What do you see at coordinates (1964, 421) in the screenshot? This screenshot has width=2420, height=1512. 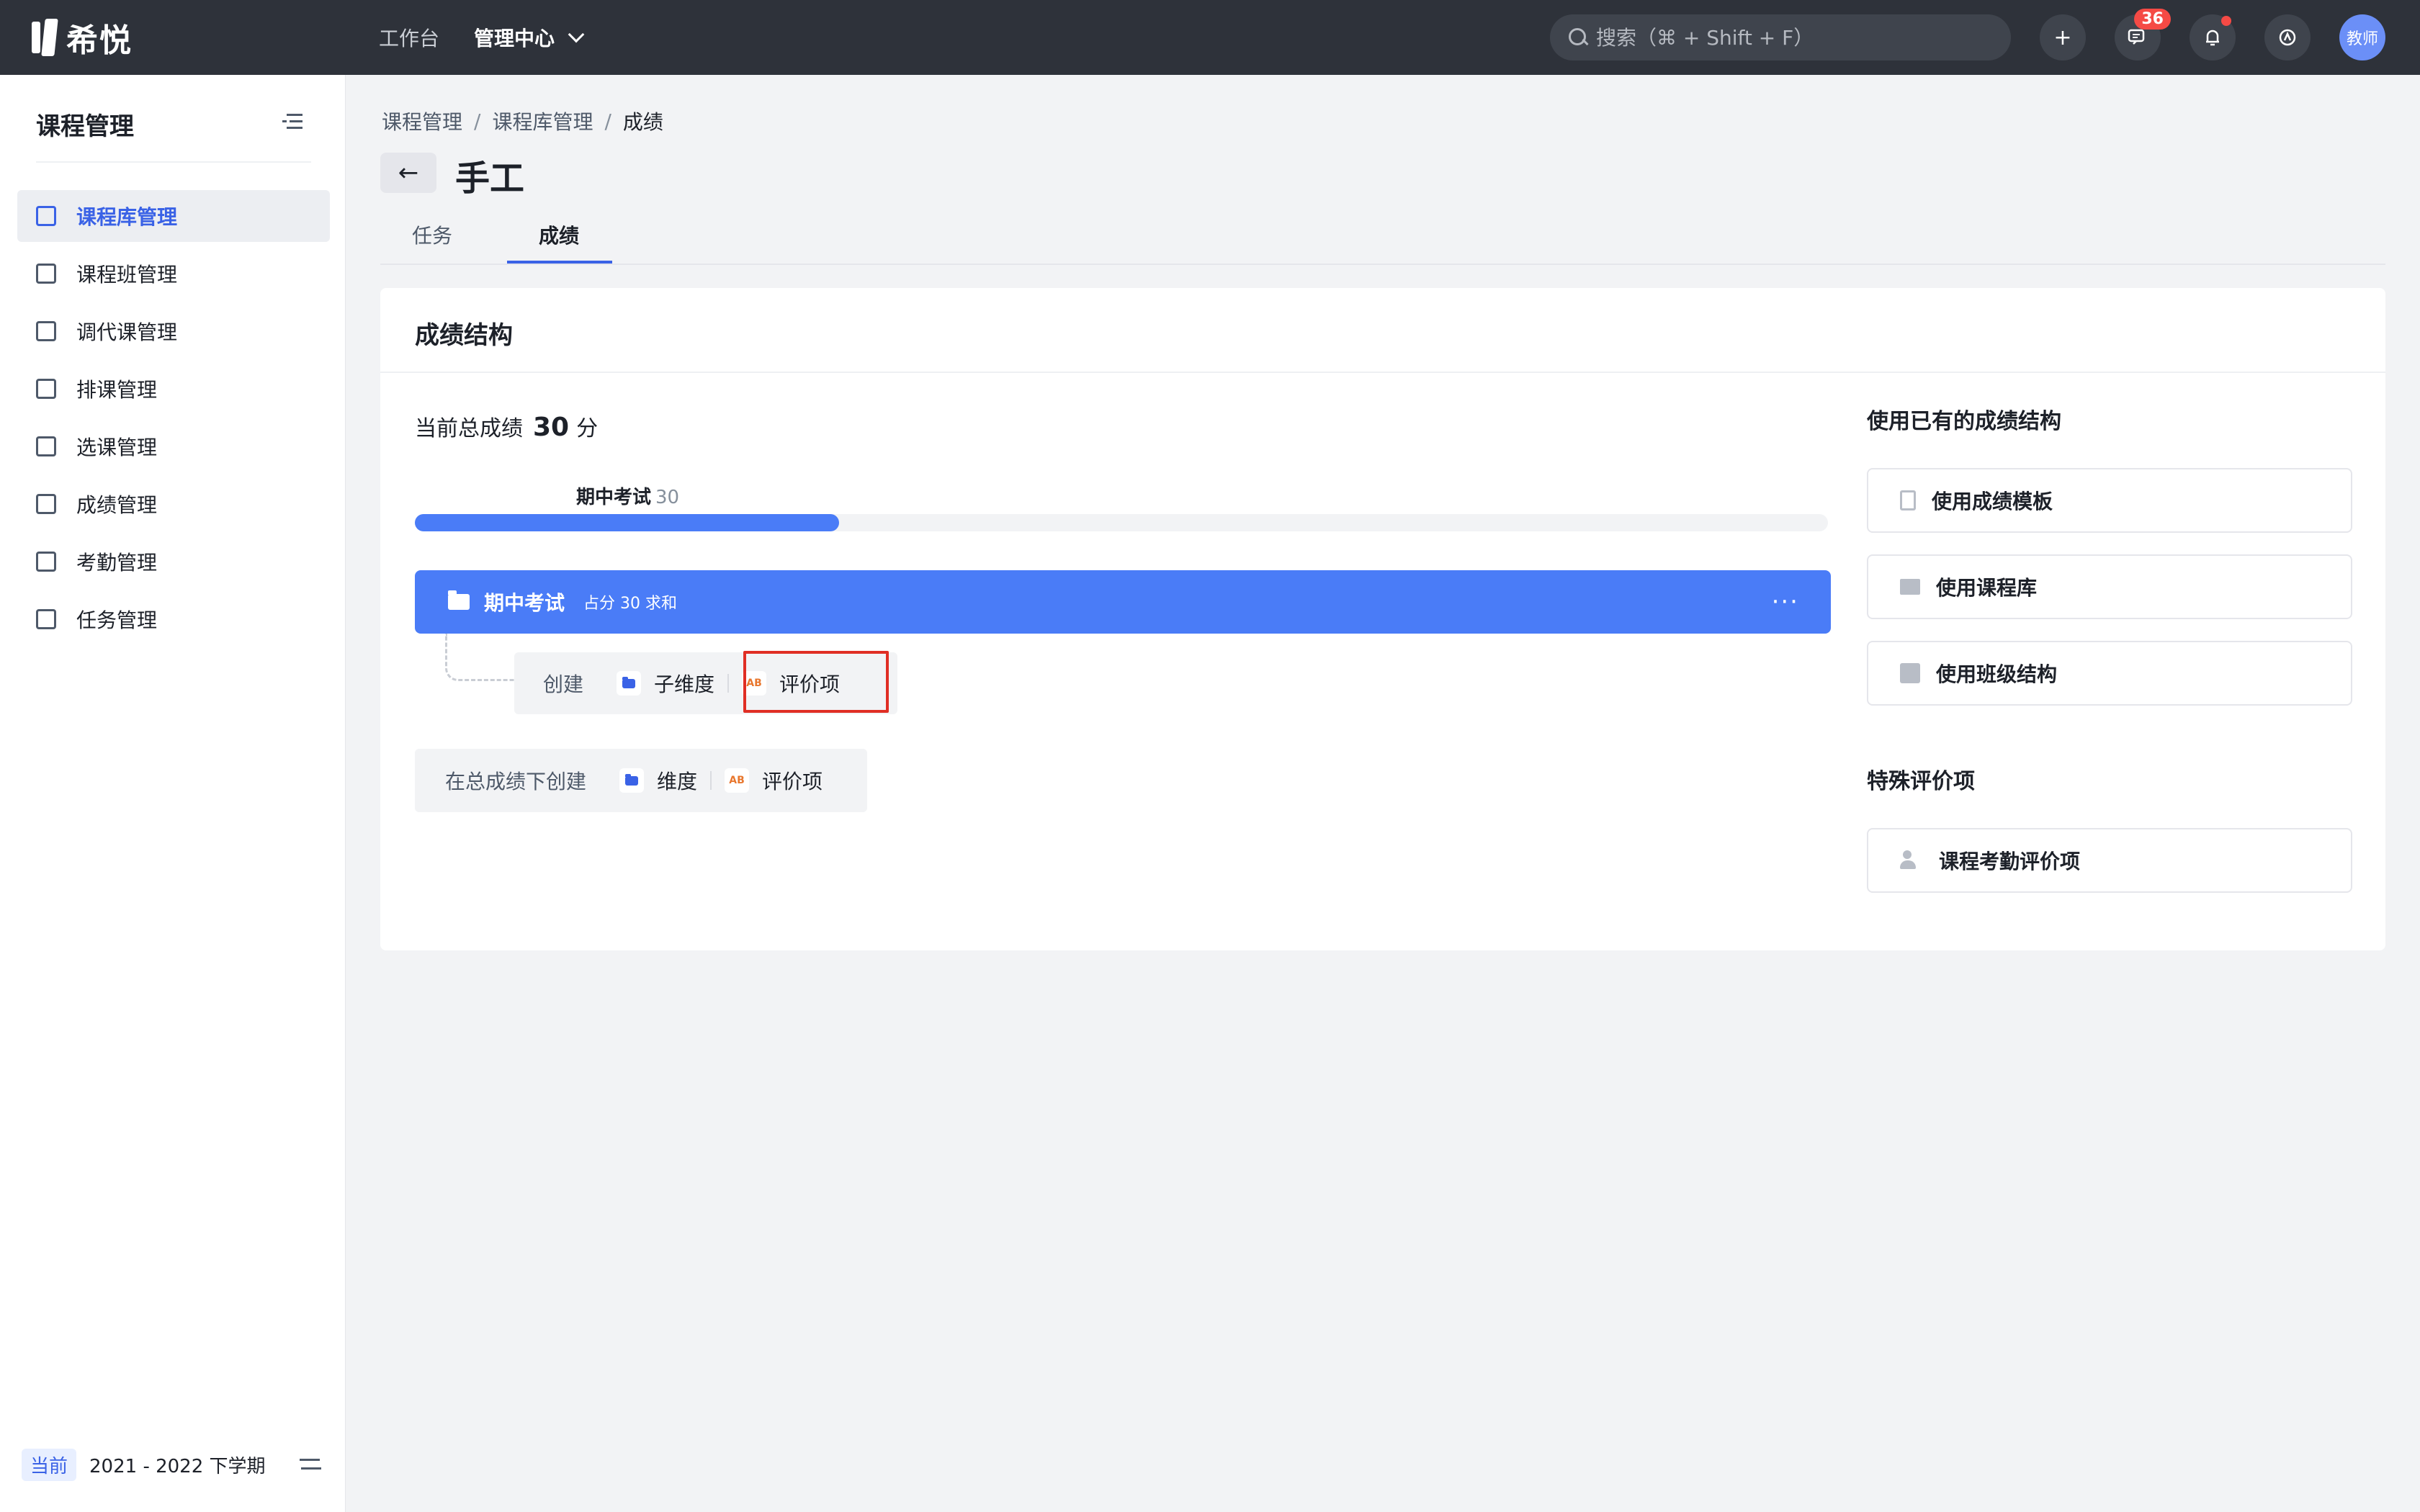 I see `existing-structure-title: 使用已有的成绩结构` at bounding box center [1964, 421].